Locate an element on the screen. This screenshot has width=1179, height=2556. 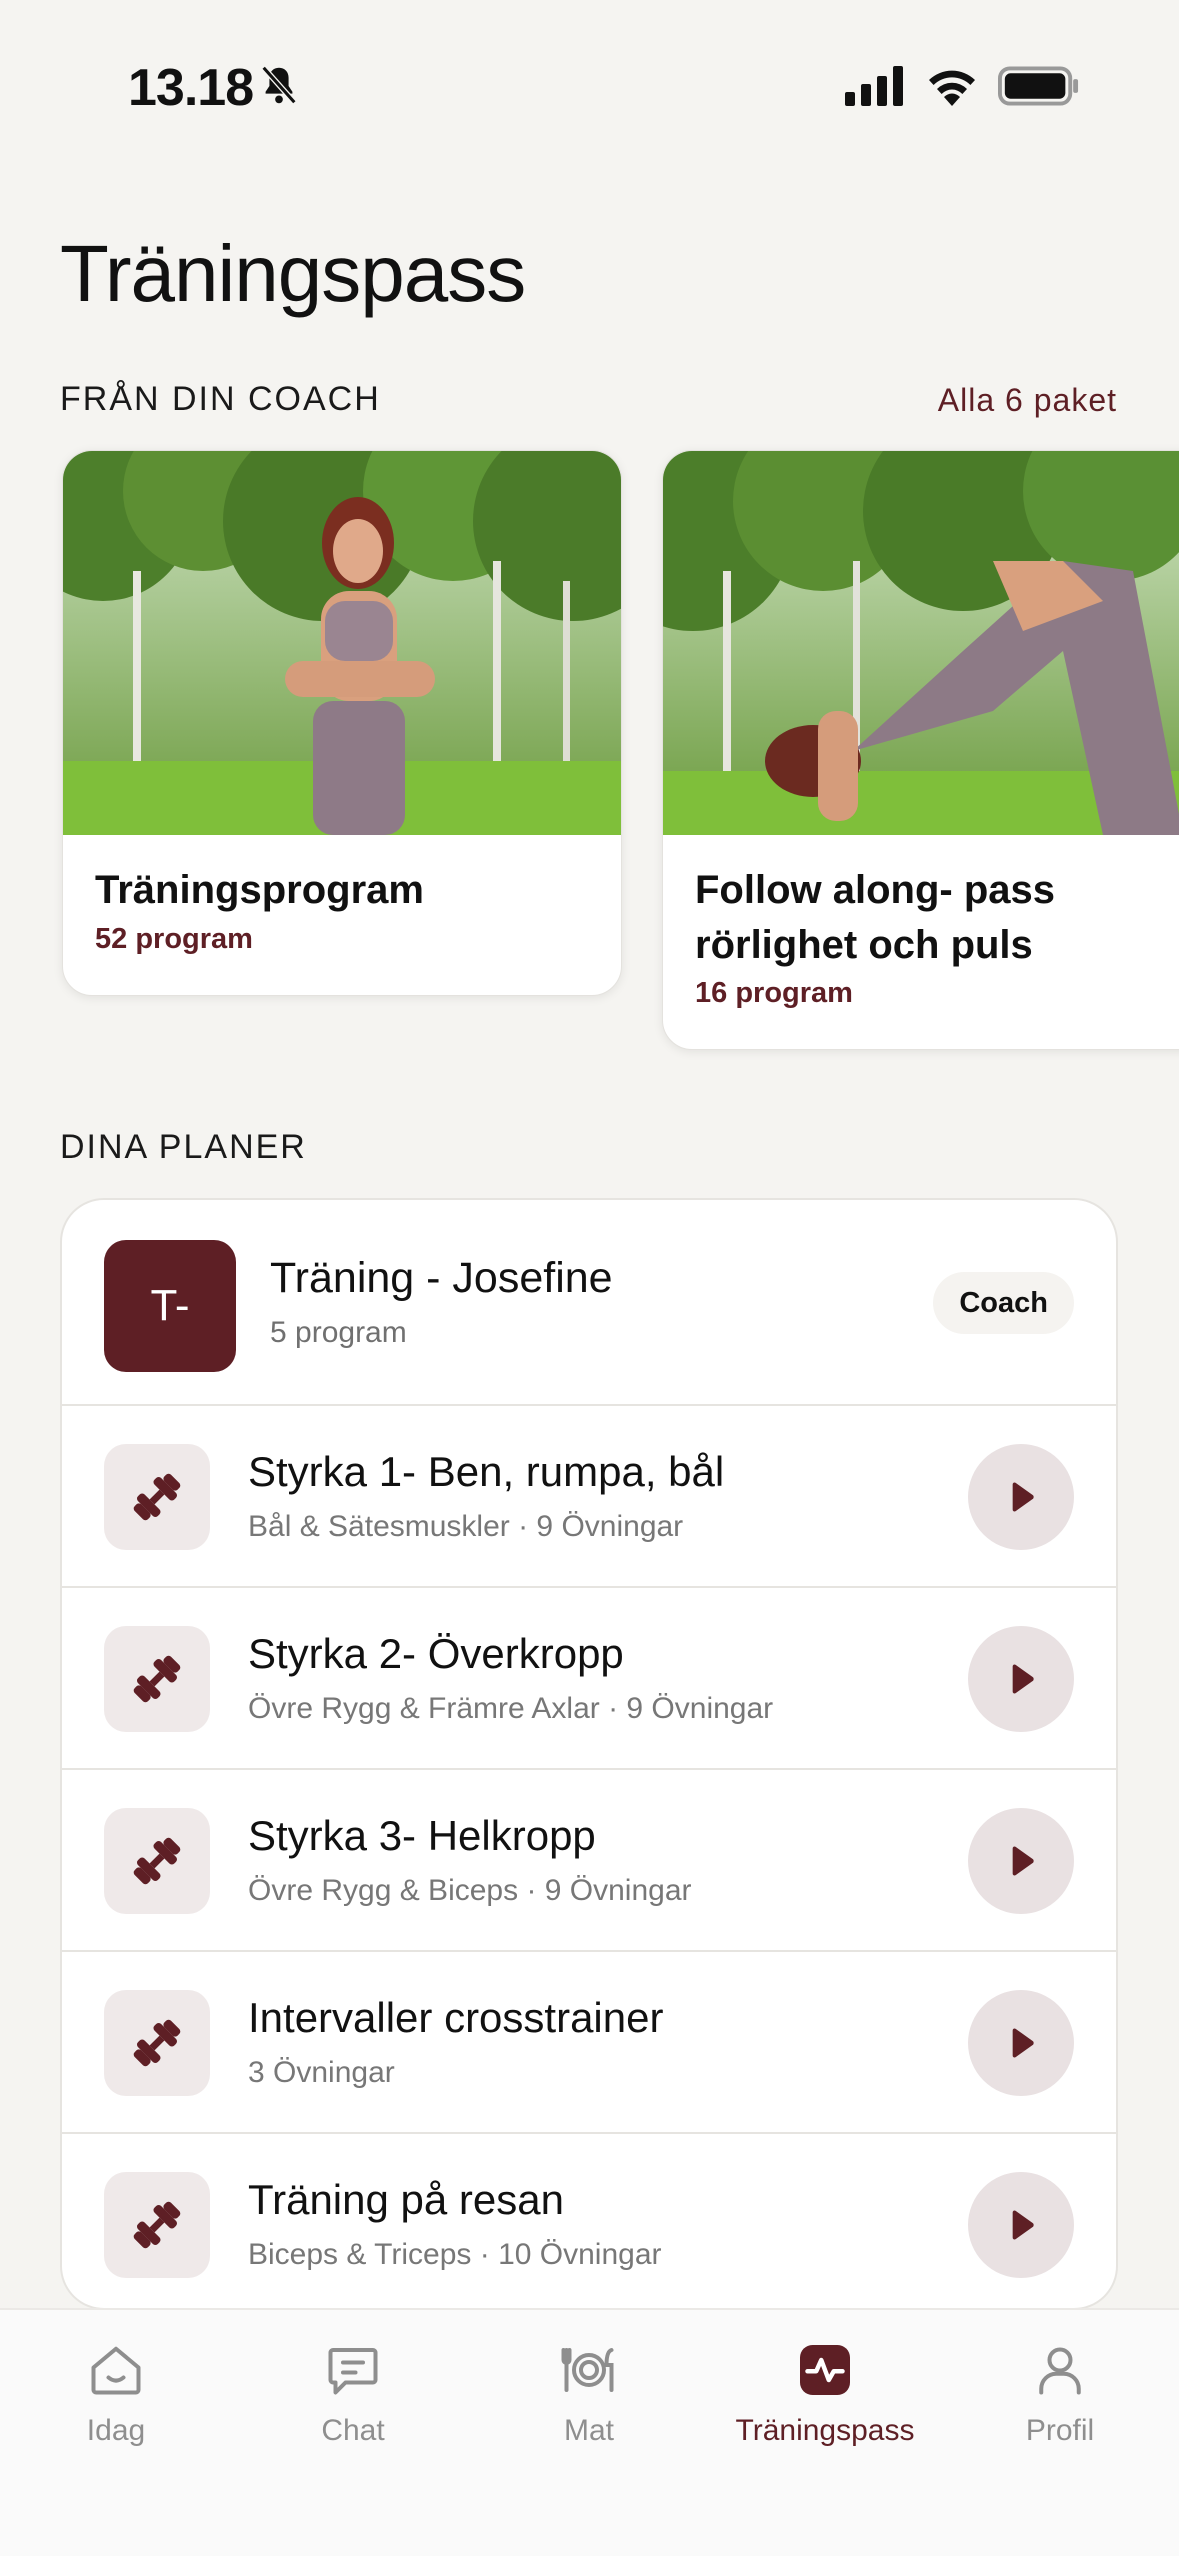
workout-title: Styrka 1- Ben, rumpa, bål is located at coordinates (486, 1471).